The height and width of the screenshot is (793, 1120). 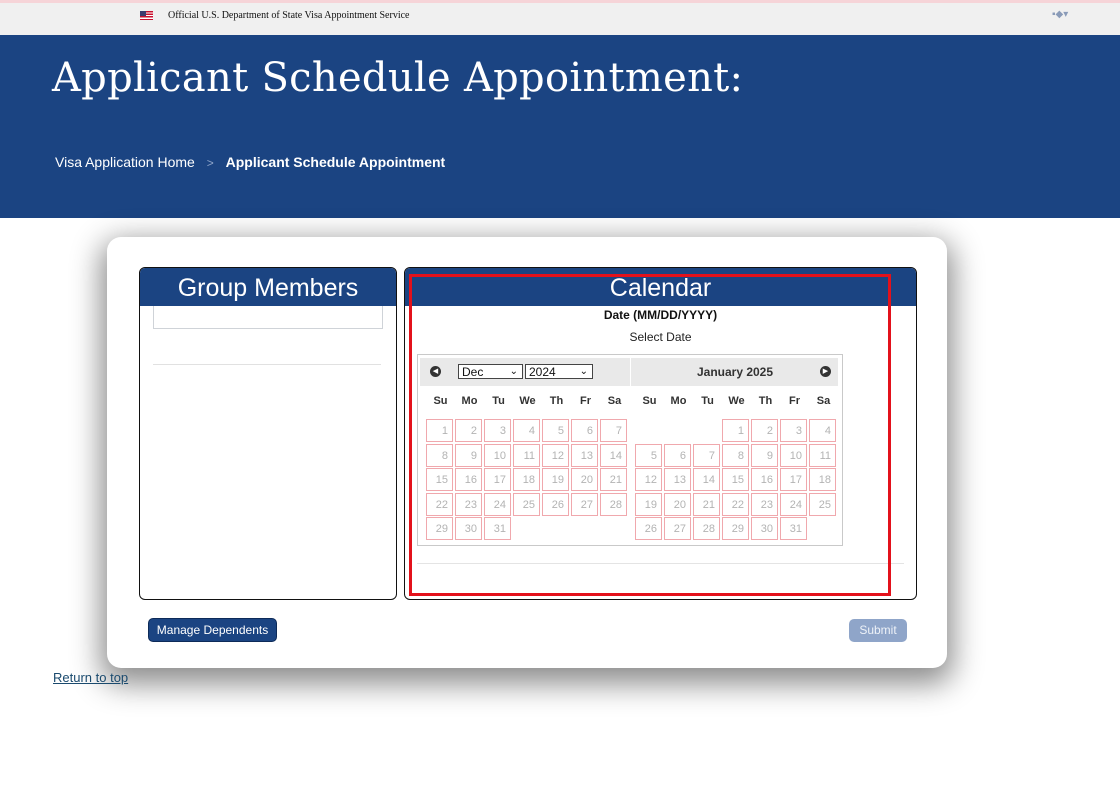 What do you see at coordinates (555, 430) in the screenshot?
I see `calendar-day: 5` at bounding box center [555, 430].